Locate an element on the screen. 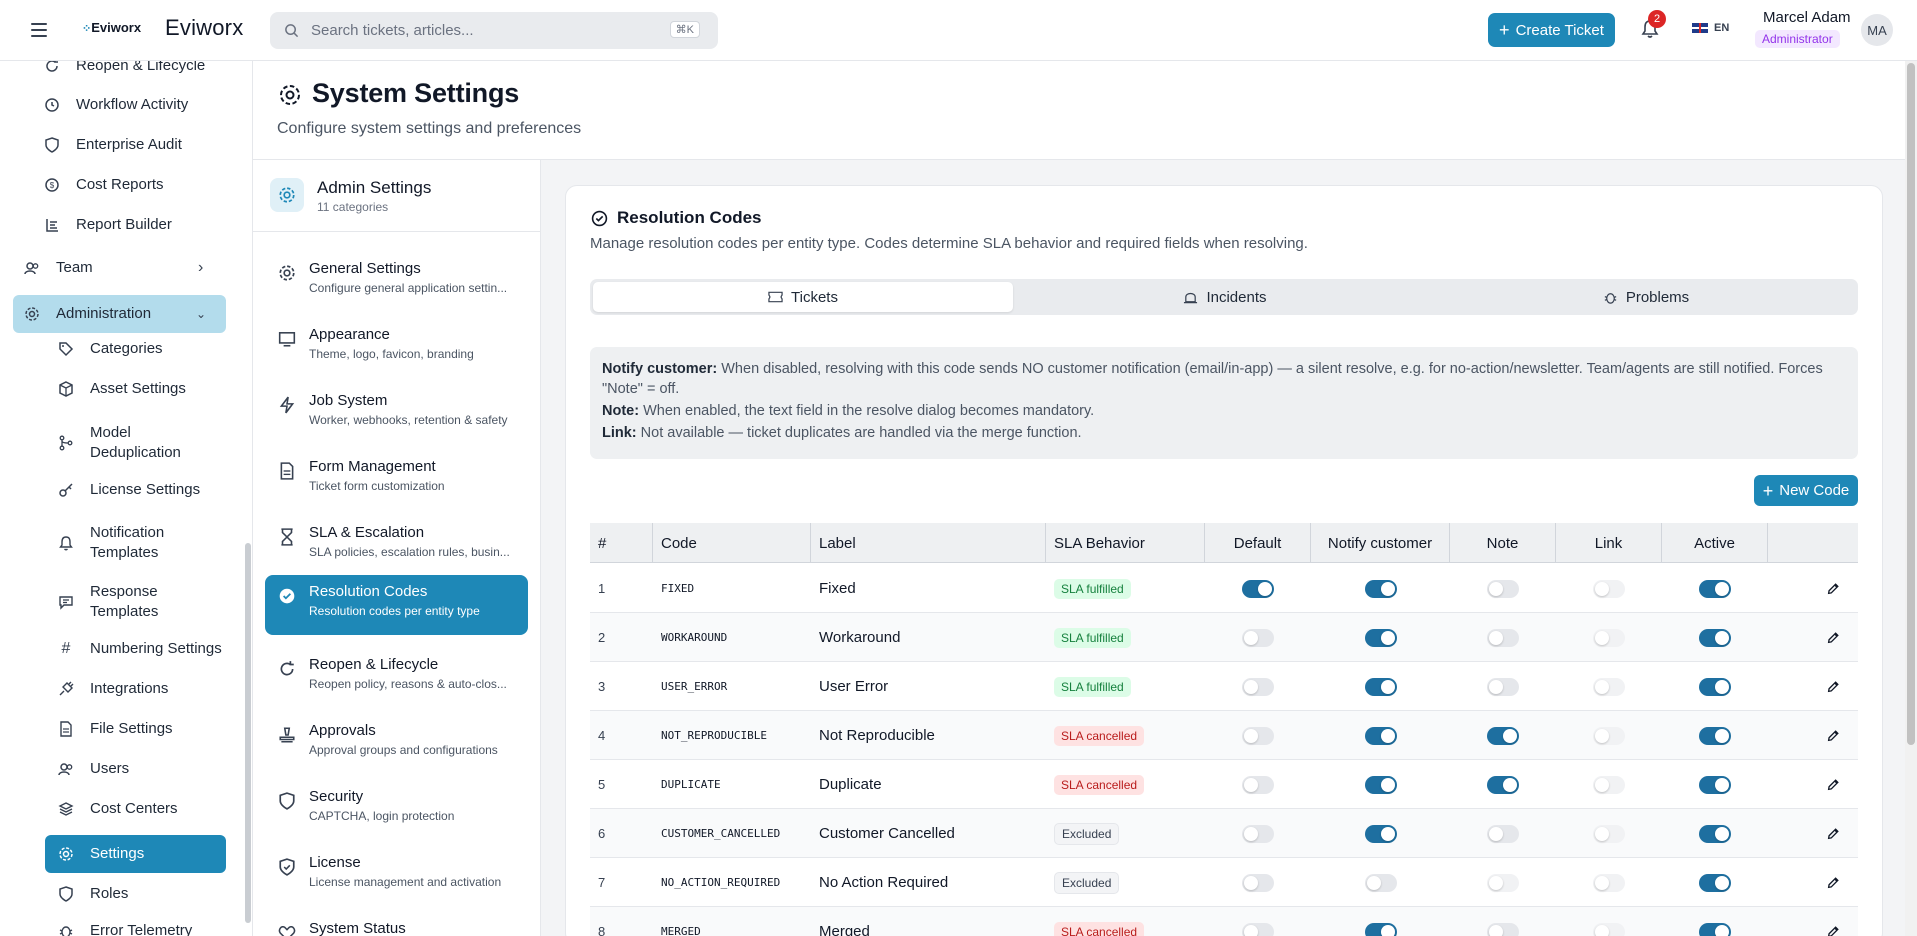 This screenshot has width=1917, height=936. refresh-icon is located at coordinates (52, 66).